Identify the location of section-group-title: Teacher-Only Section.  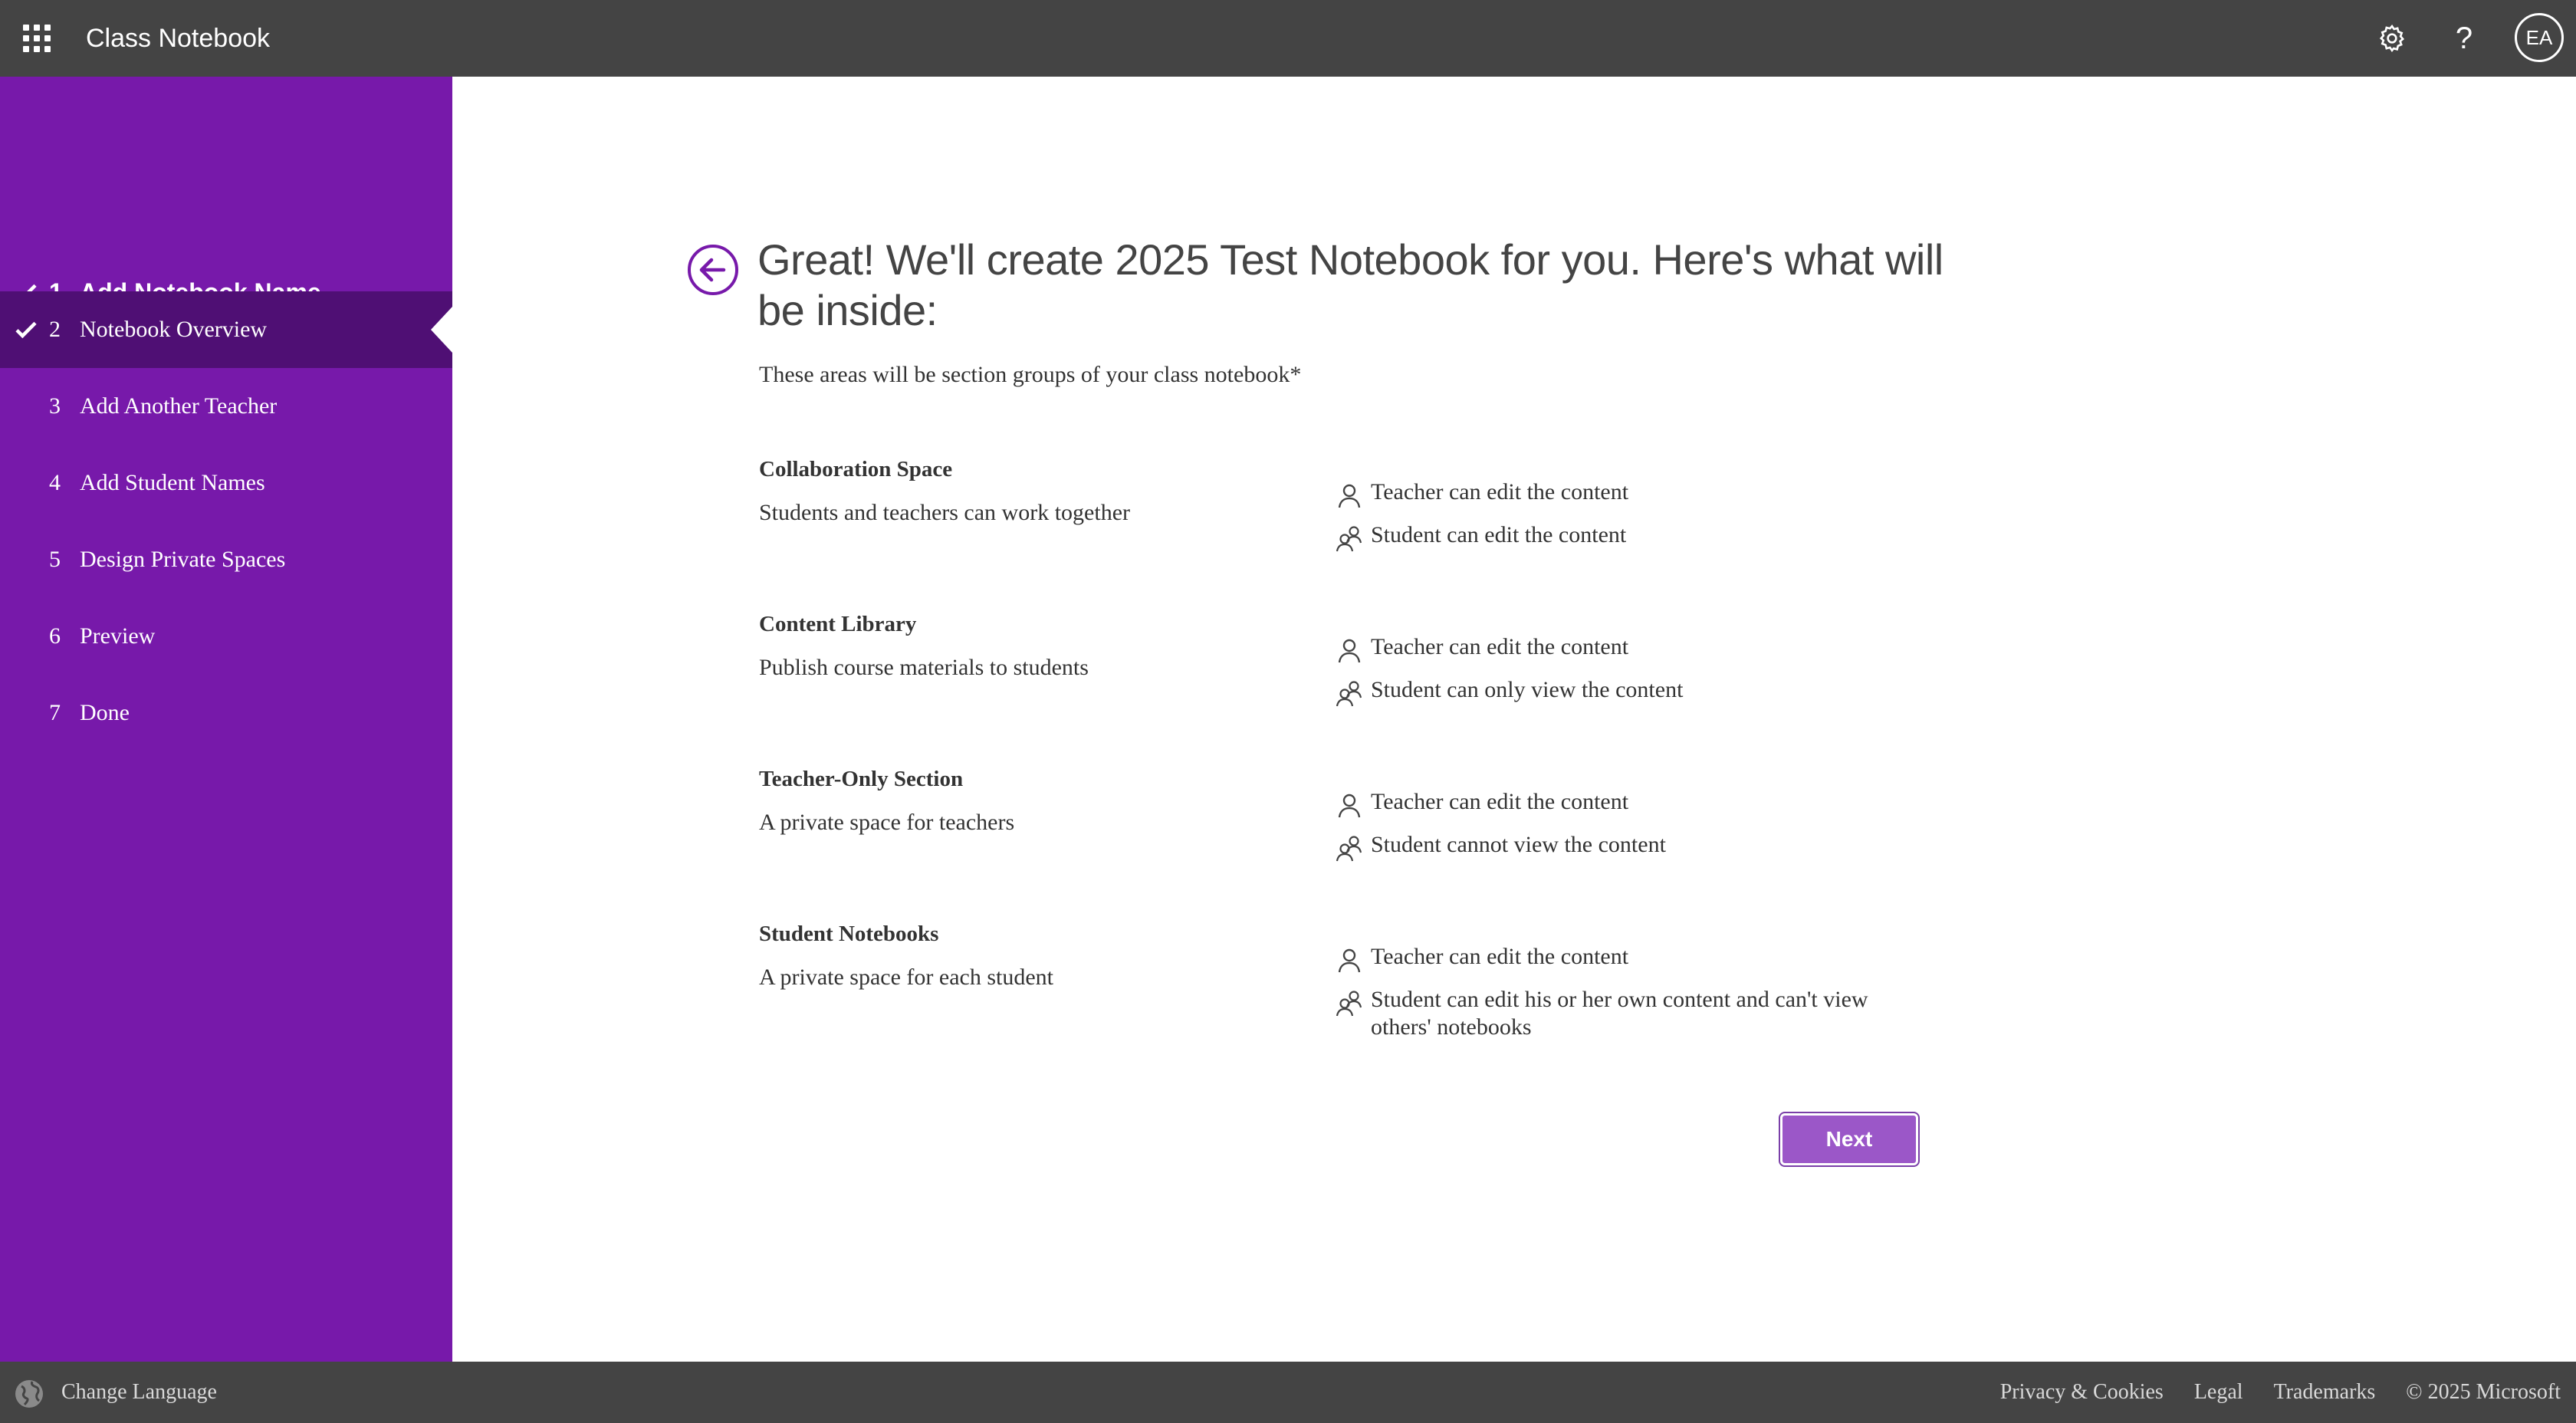
(861, 779).